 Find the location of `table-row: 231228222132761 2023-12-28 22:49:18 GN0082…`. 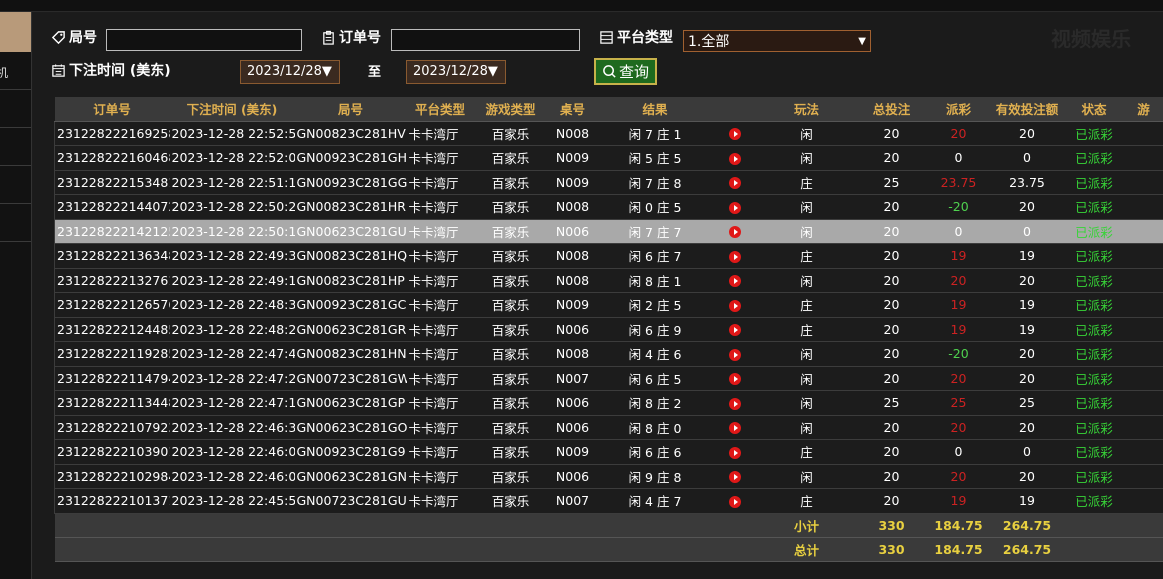

table-row: 231228222132761 2023-12-28 22:49:18 GN0082… is located at coordinates (608, 280).